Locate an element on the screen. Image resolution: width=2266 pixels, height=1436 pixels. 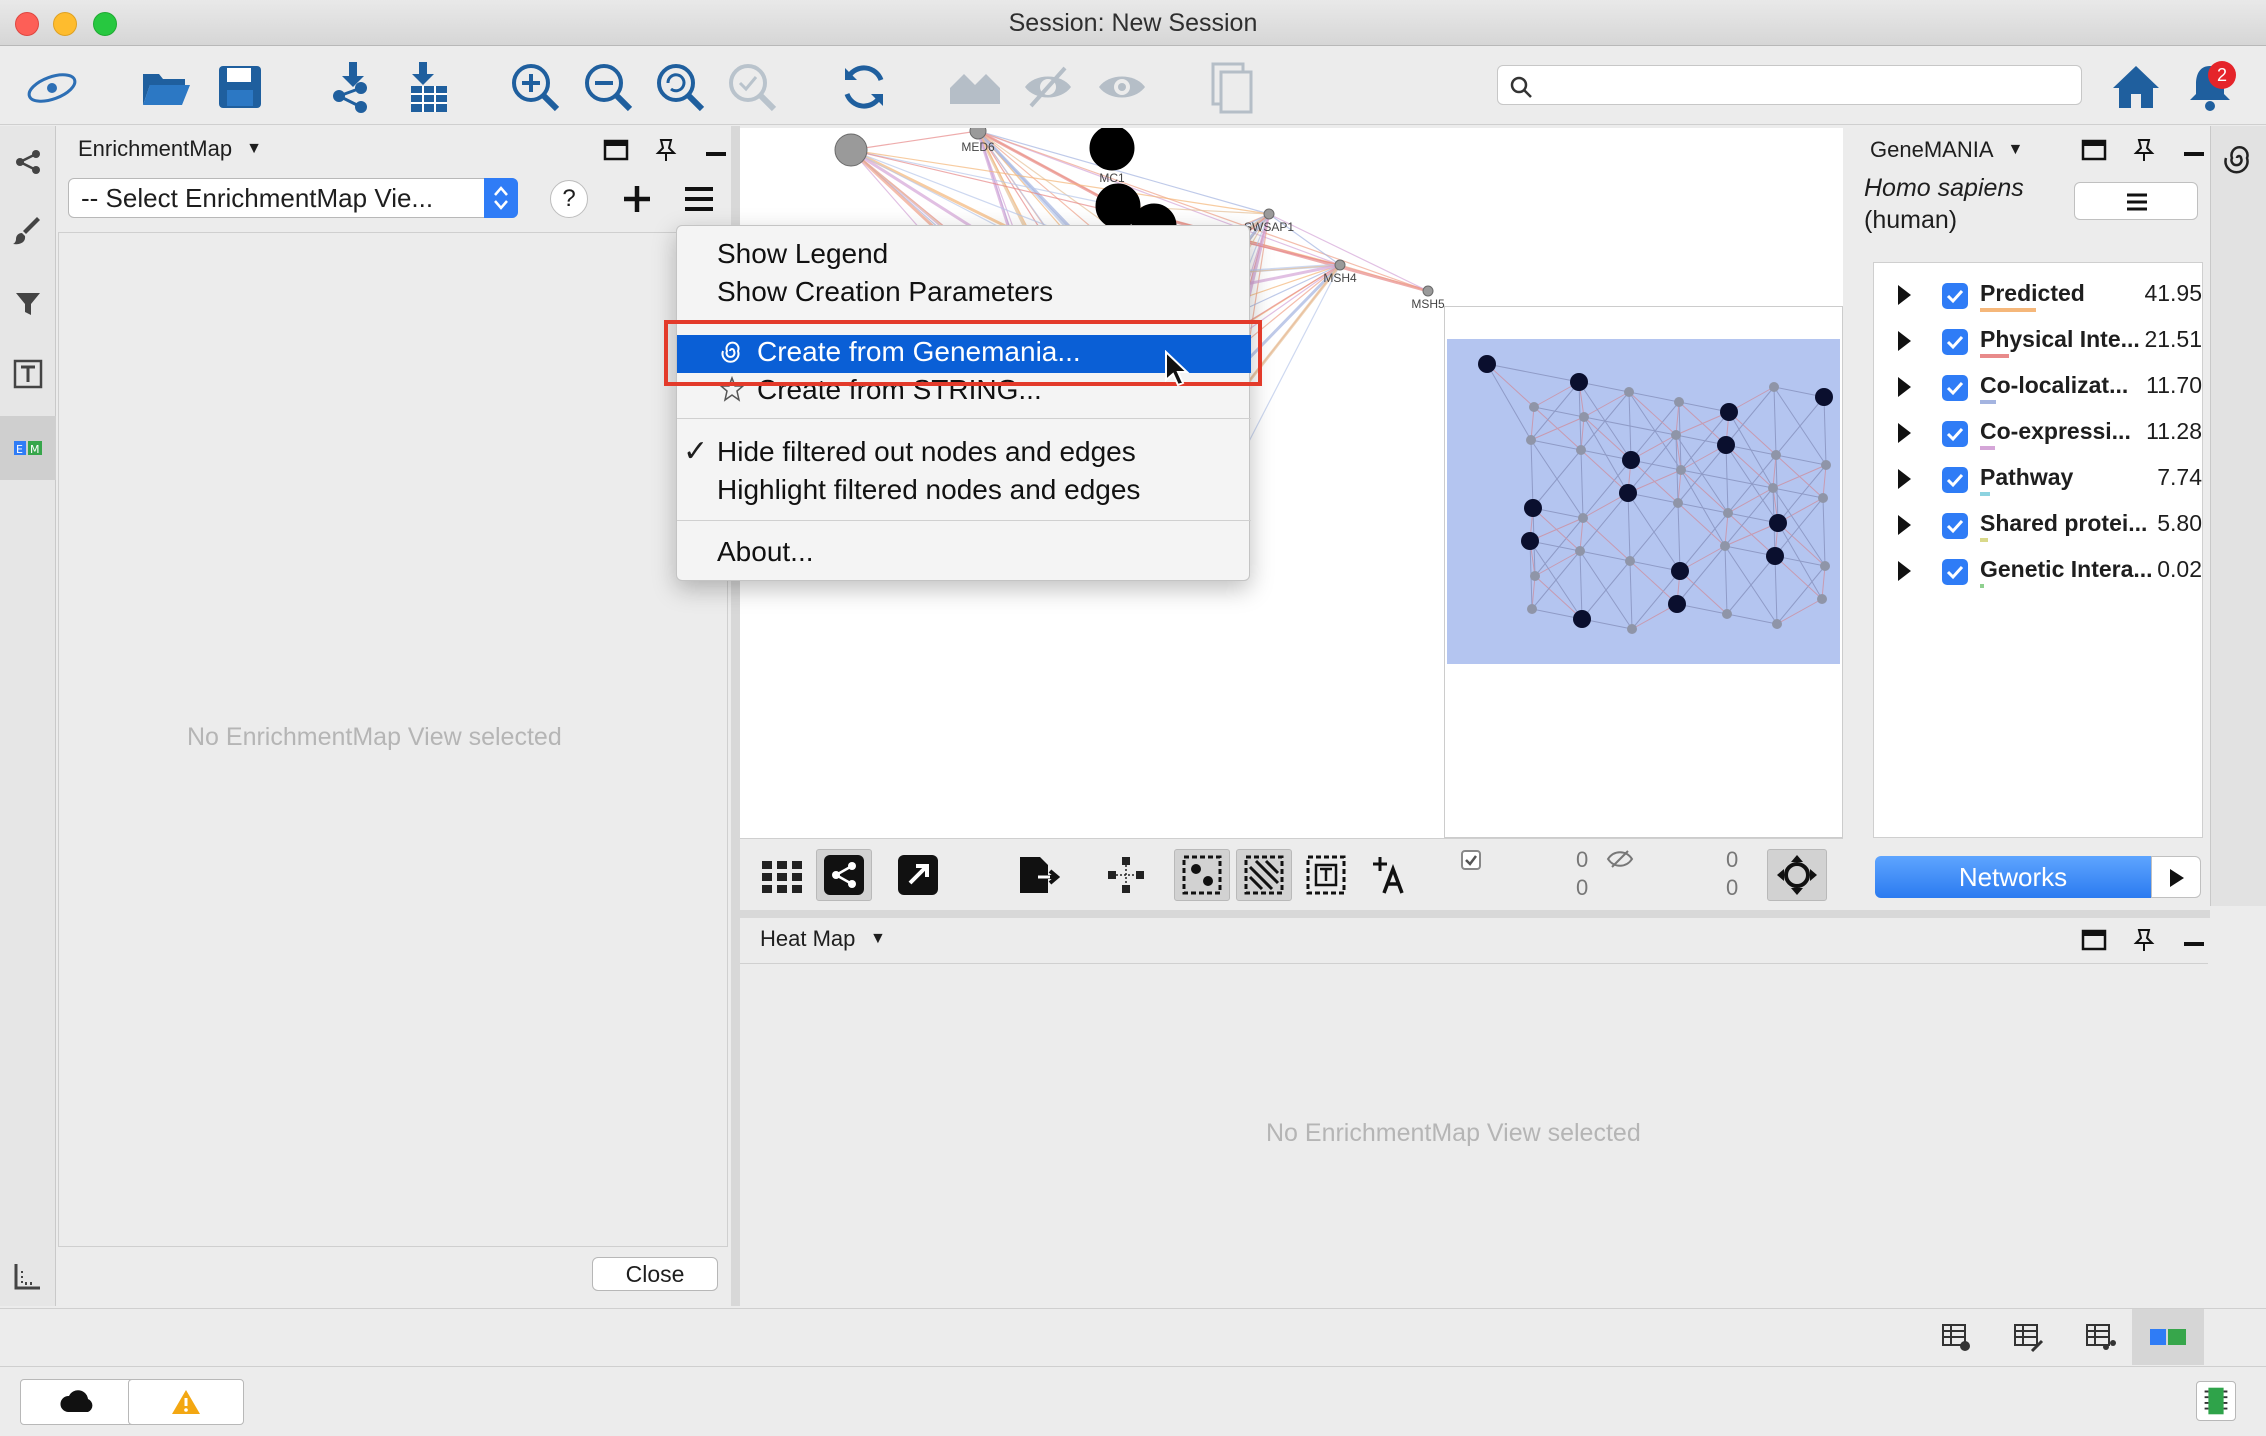
genemania-spiral-icon is located at coordinates (2239, 158).